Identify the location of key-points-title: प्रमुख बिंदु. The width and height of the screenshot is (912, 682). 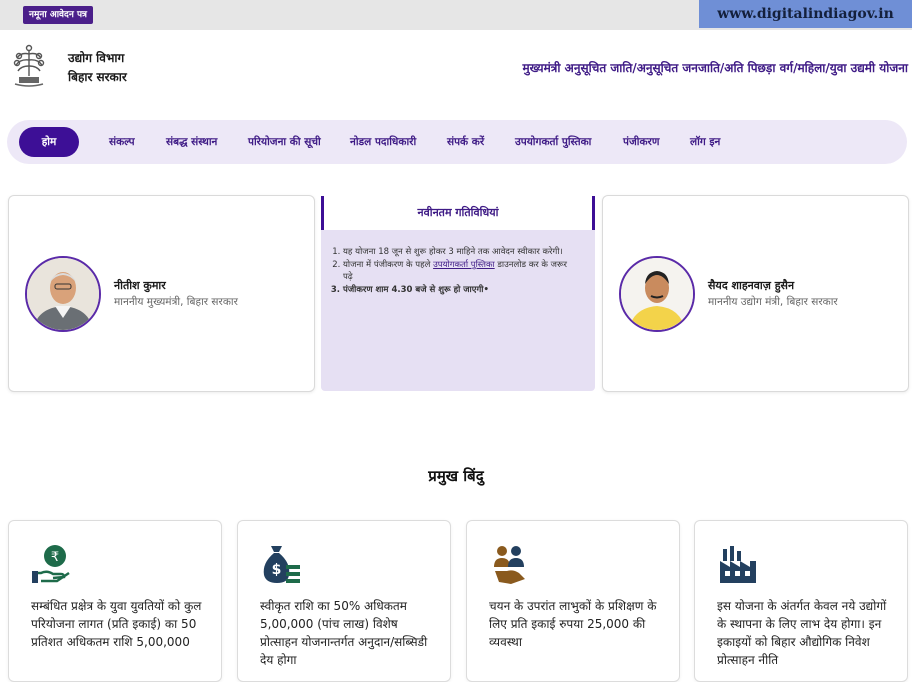
(456, 476).